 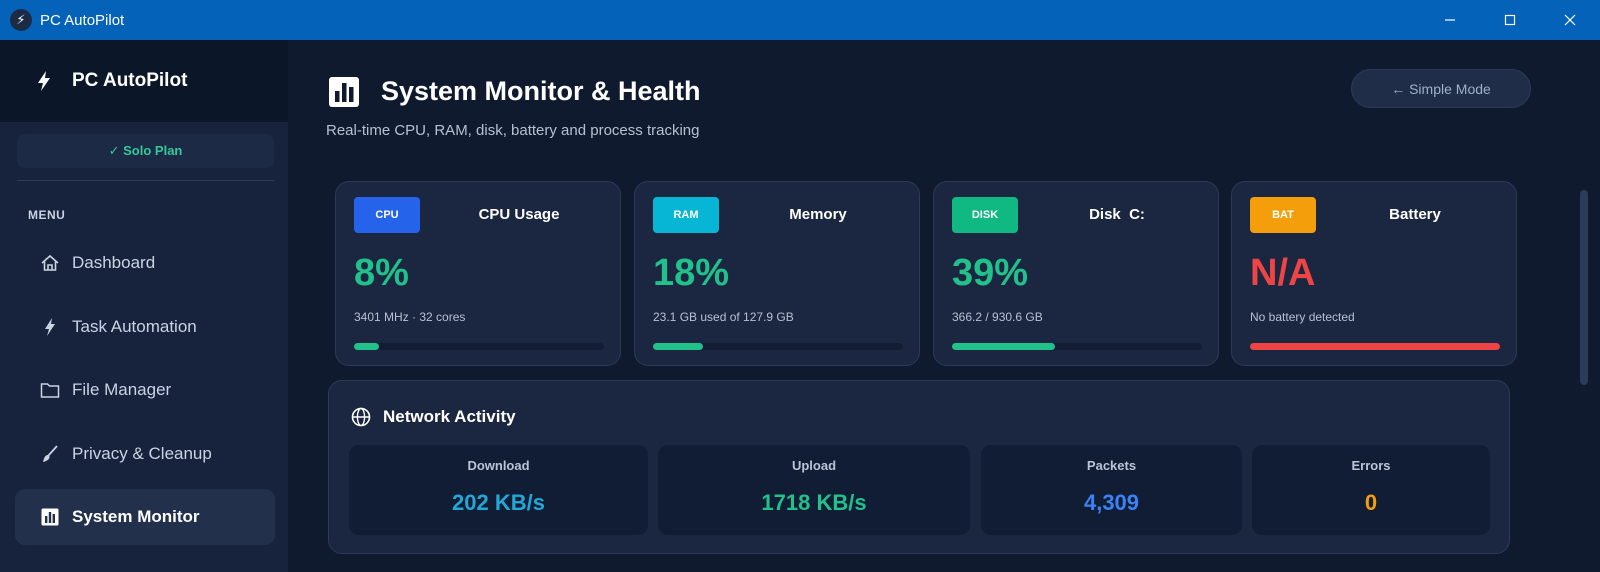 What do you see at coordinates (990, 273) in the screenshot?
I see `card-value: 39%` at bounding box center [990, 273].